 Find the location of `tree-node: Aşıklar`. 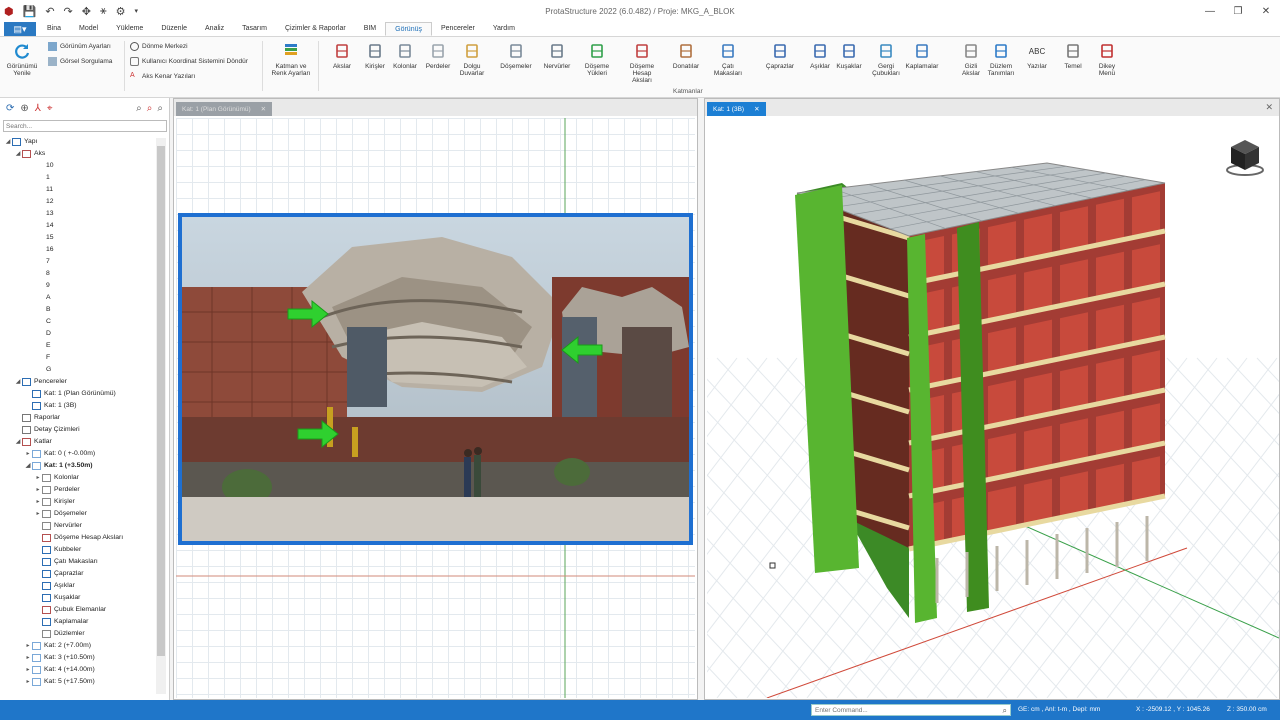

tree-node: Aşıklar is located at coordinates (78, 586).